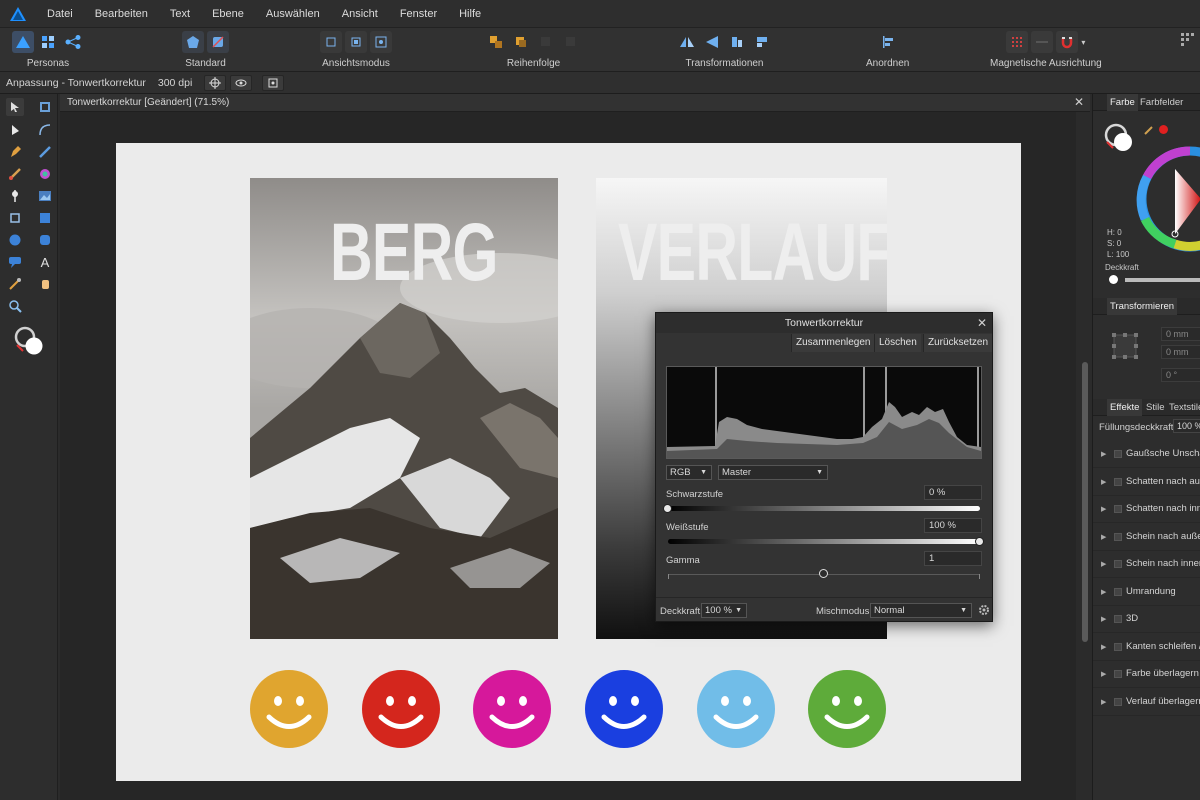  What do you see at coordinates (724, 610) in the screenshot?
I see `opacity-select: 100 % ▼` at bounding box center [724, 610].